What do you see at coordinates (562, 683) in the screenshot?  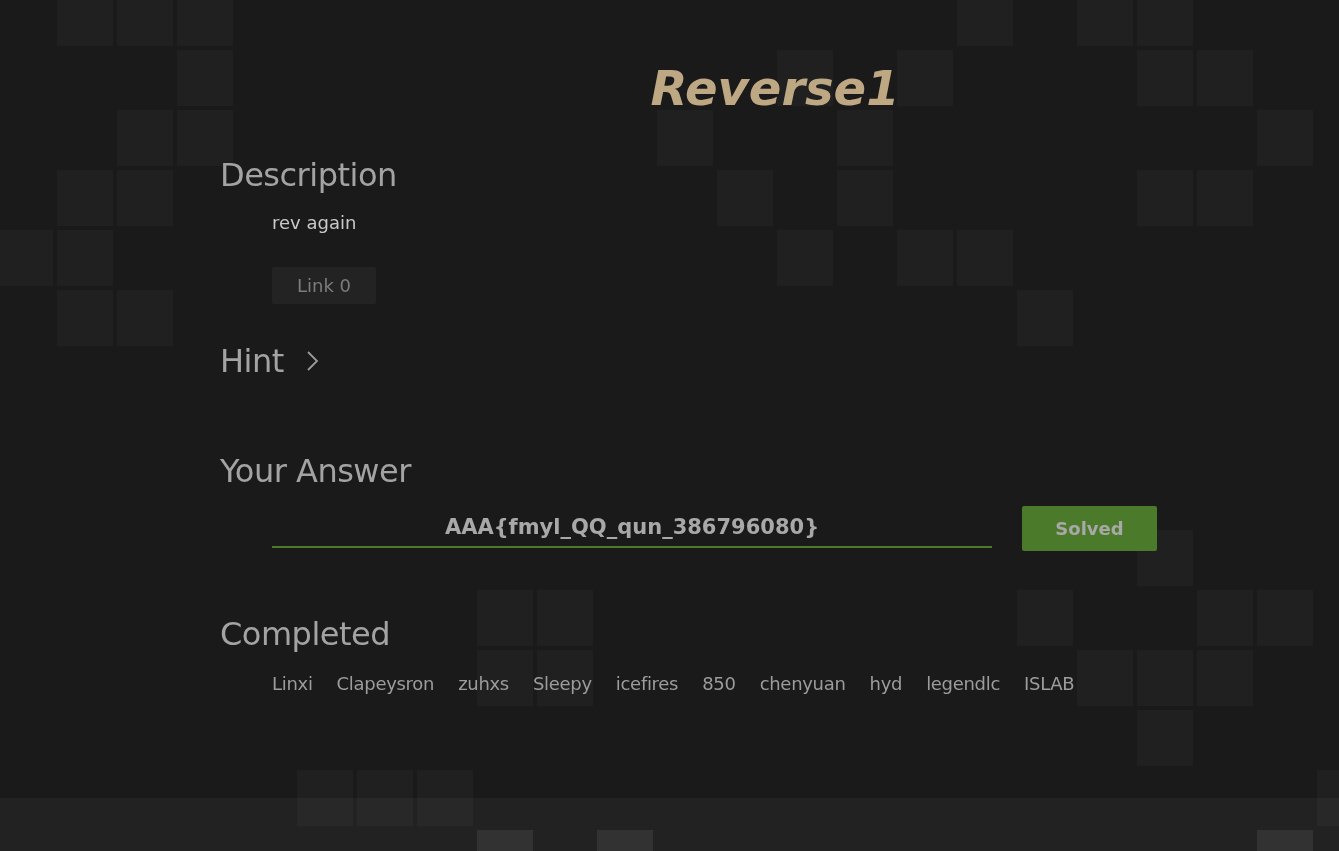 I see `user-name: Sleepy` at bounding box center [562, 683].